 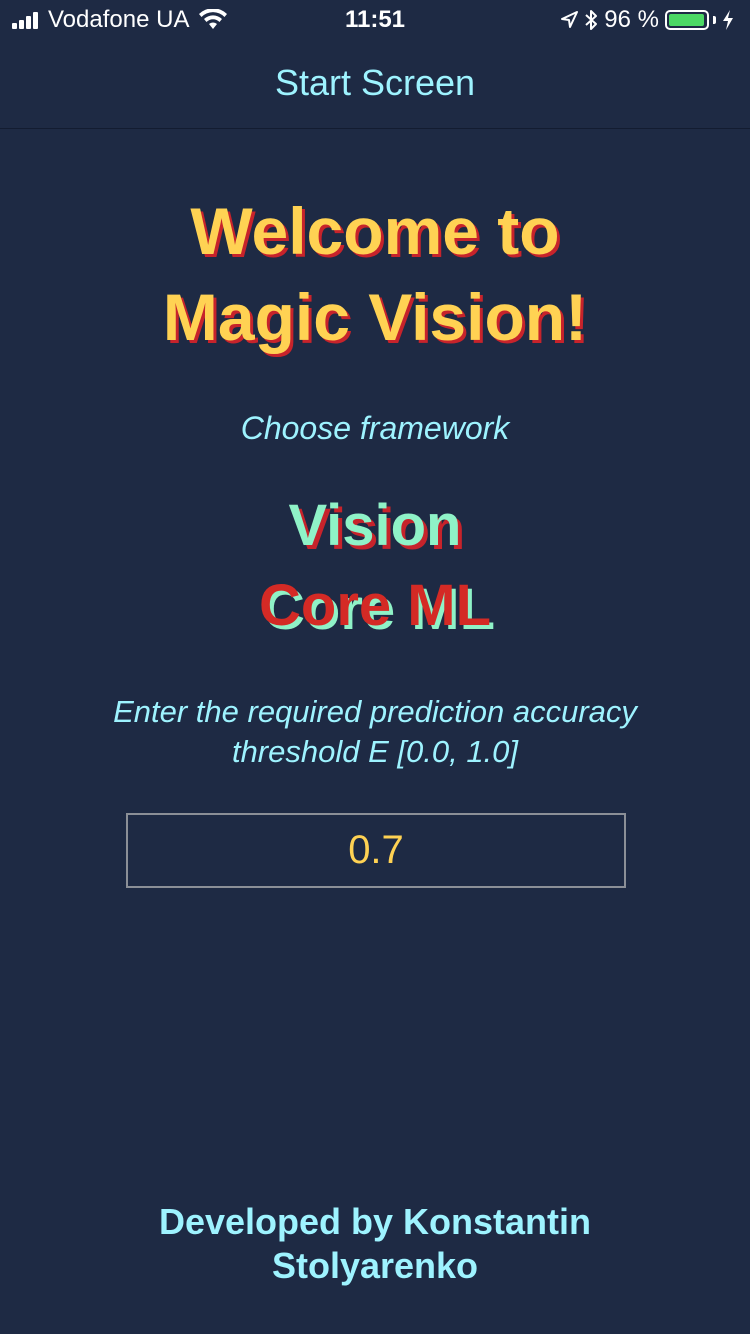 I want to click on battery-fill, so click(x=686, y=20).